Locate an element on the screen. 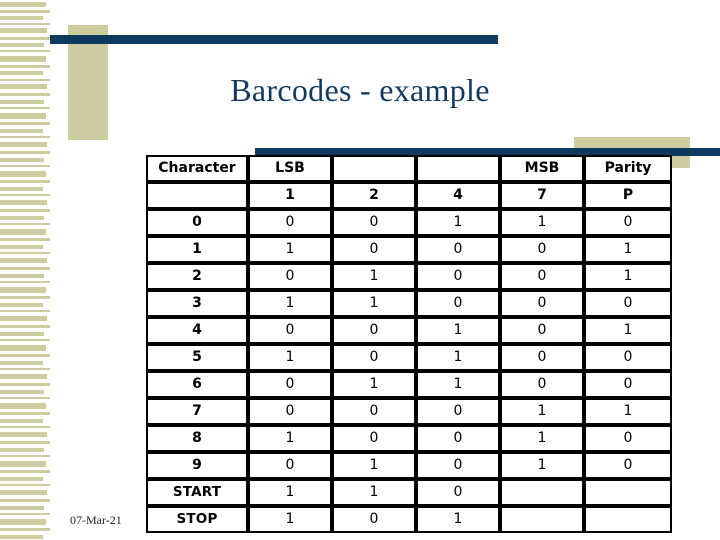 This screenshot has height=540, width=720. table-header-row: Character LSB MSB Parity is located at coordinates (409, 168).